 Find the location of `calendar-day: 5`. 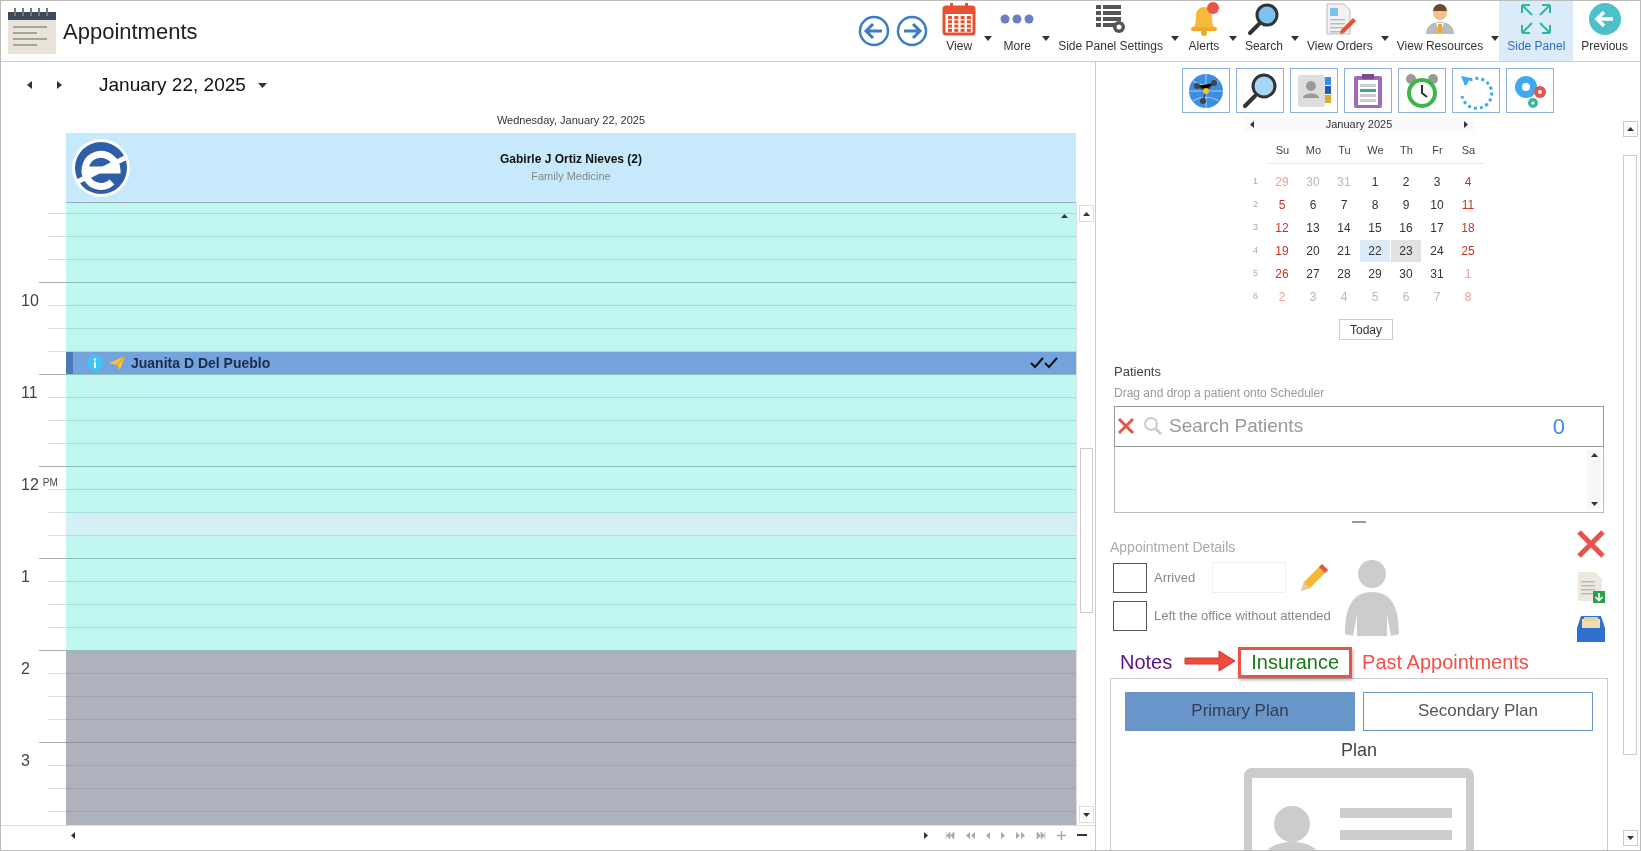

calendar-day: 5 is located at coordinates (1282, 204).